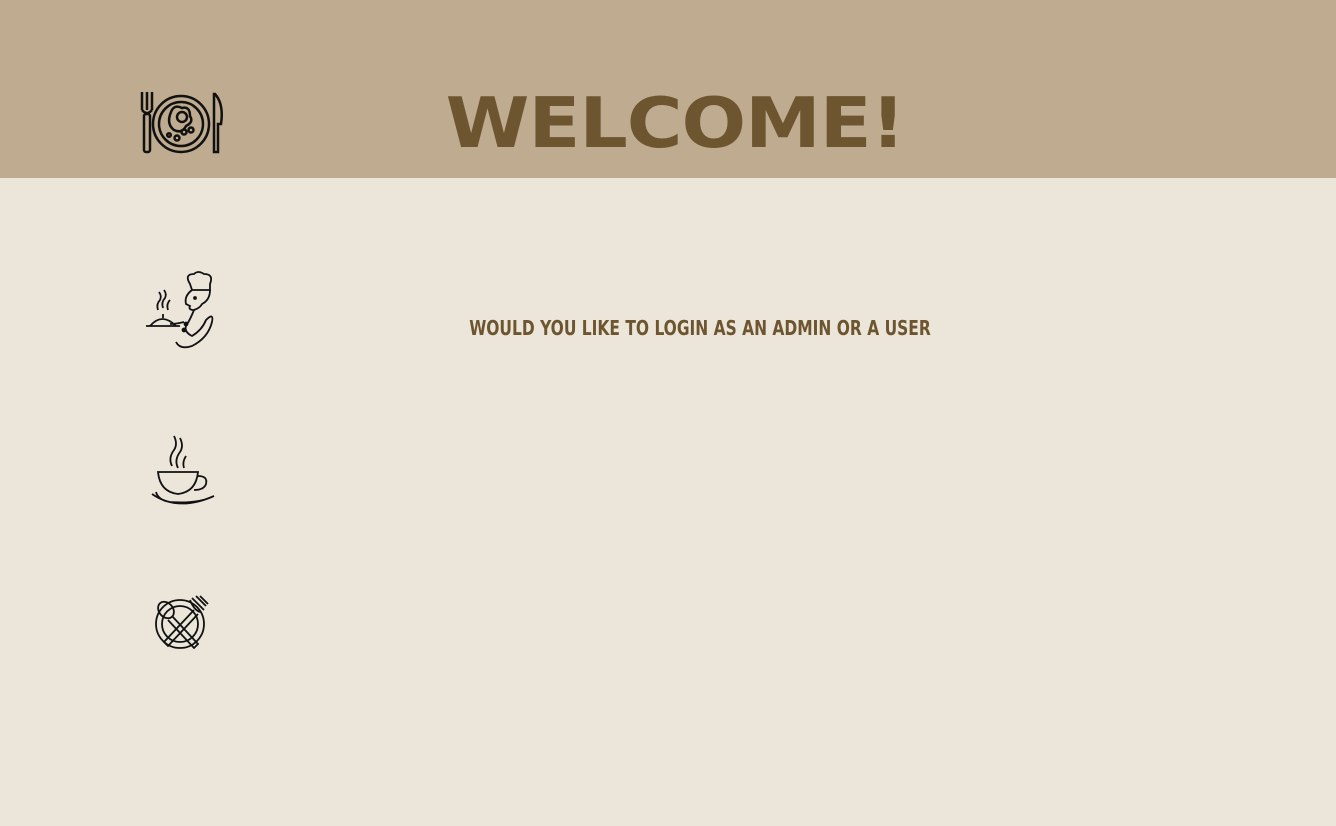  I want to click on plate-spoon-fork-icon, so click(181, 623).